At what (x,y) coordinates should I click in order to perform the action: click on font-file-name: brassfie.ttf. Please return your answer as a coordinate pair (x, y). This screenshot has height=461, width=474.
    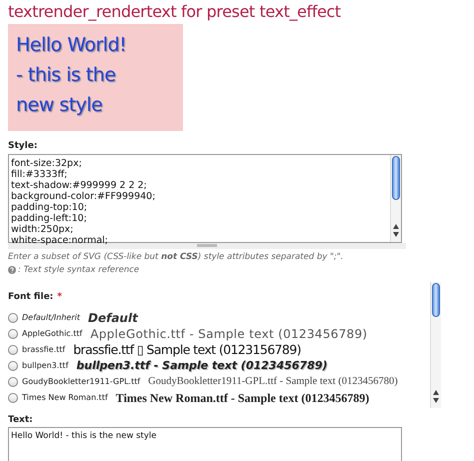
    Looking at the image, I should click on (44, 350).